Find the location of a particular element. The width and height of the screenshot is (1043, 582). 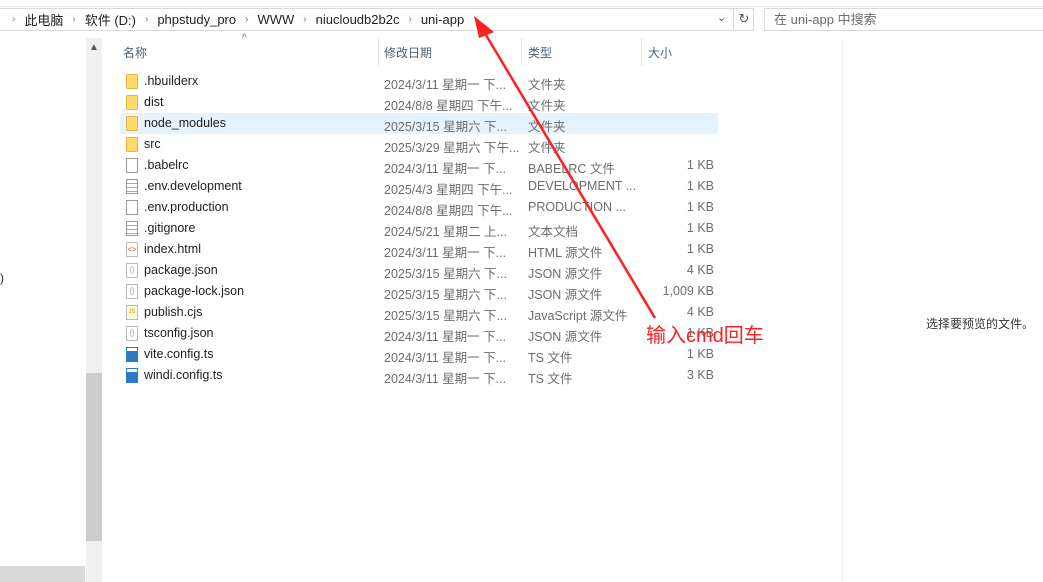

arrow-shaft is located at coordinates (569, 174).